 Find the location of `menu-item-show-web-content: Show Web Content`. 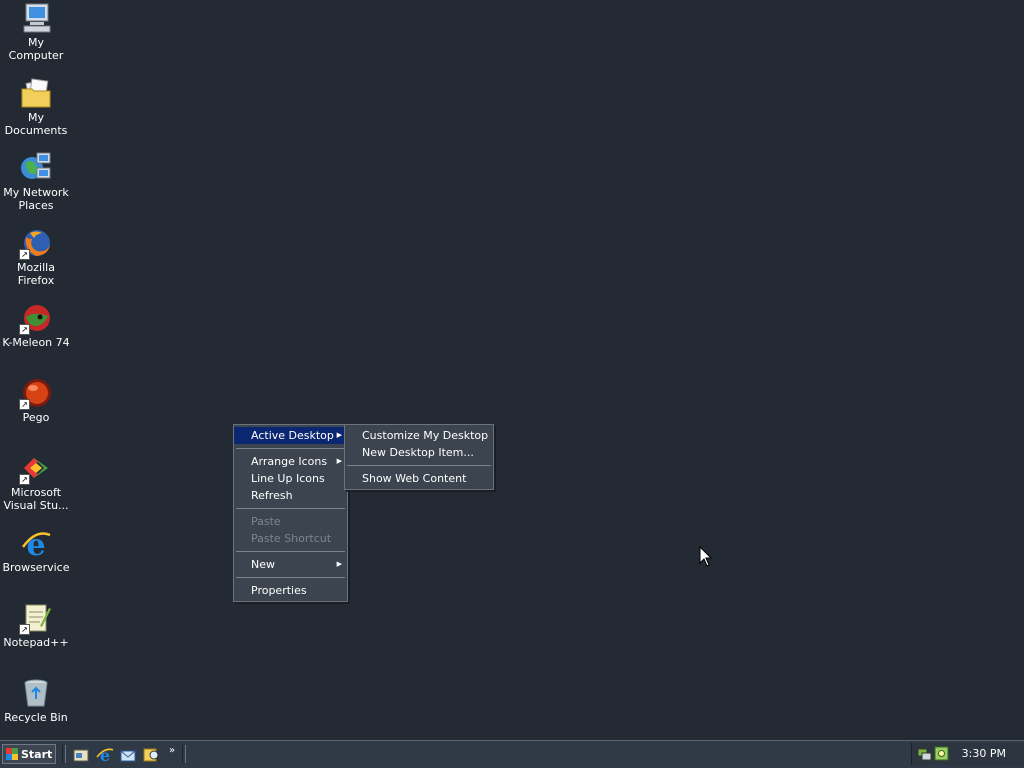

menu-item-show-web-content: Show Web Content is located at coordinates (419, 478).